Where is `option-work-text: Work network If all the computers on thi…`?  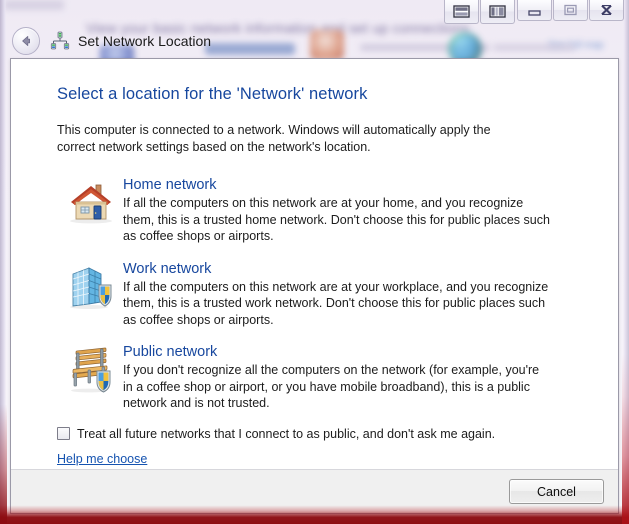
option-work-text: Work network If all the computers on thi… is located at coordinates (337, 294).